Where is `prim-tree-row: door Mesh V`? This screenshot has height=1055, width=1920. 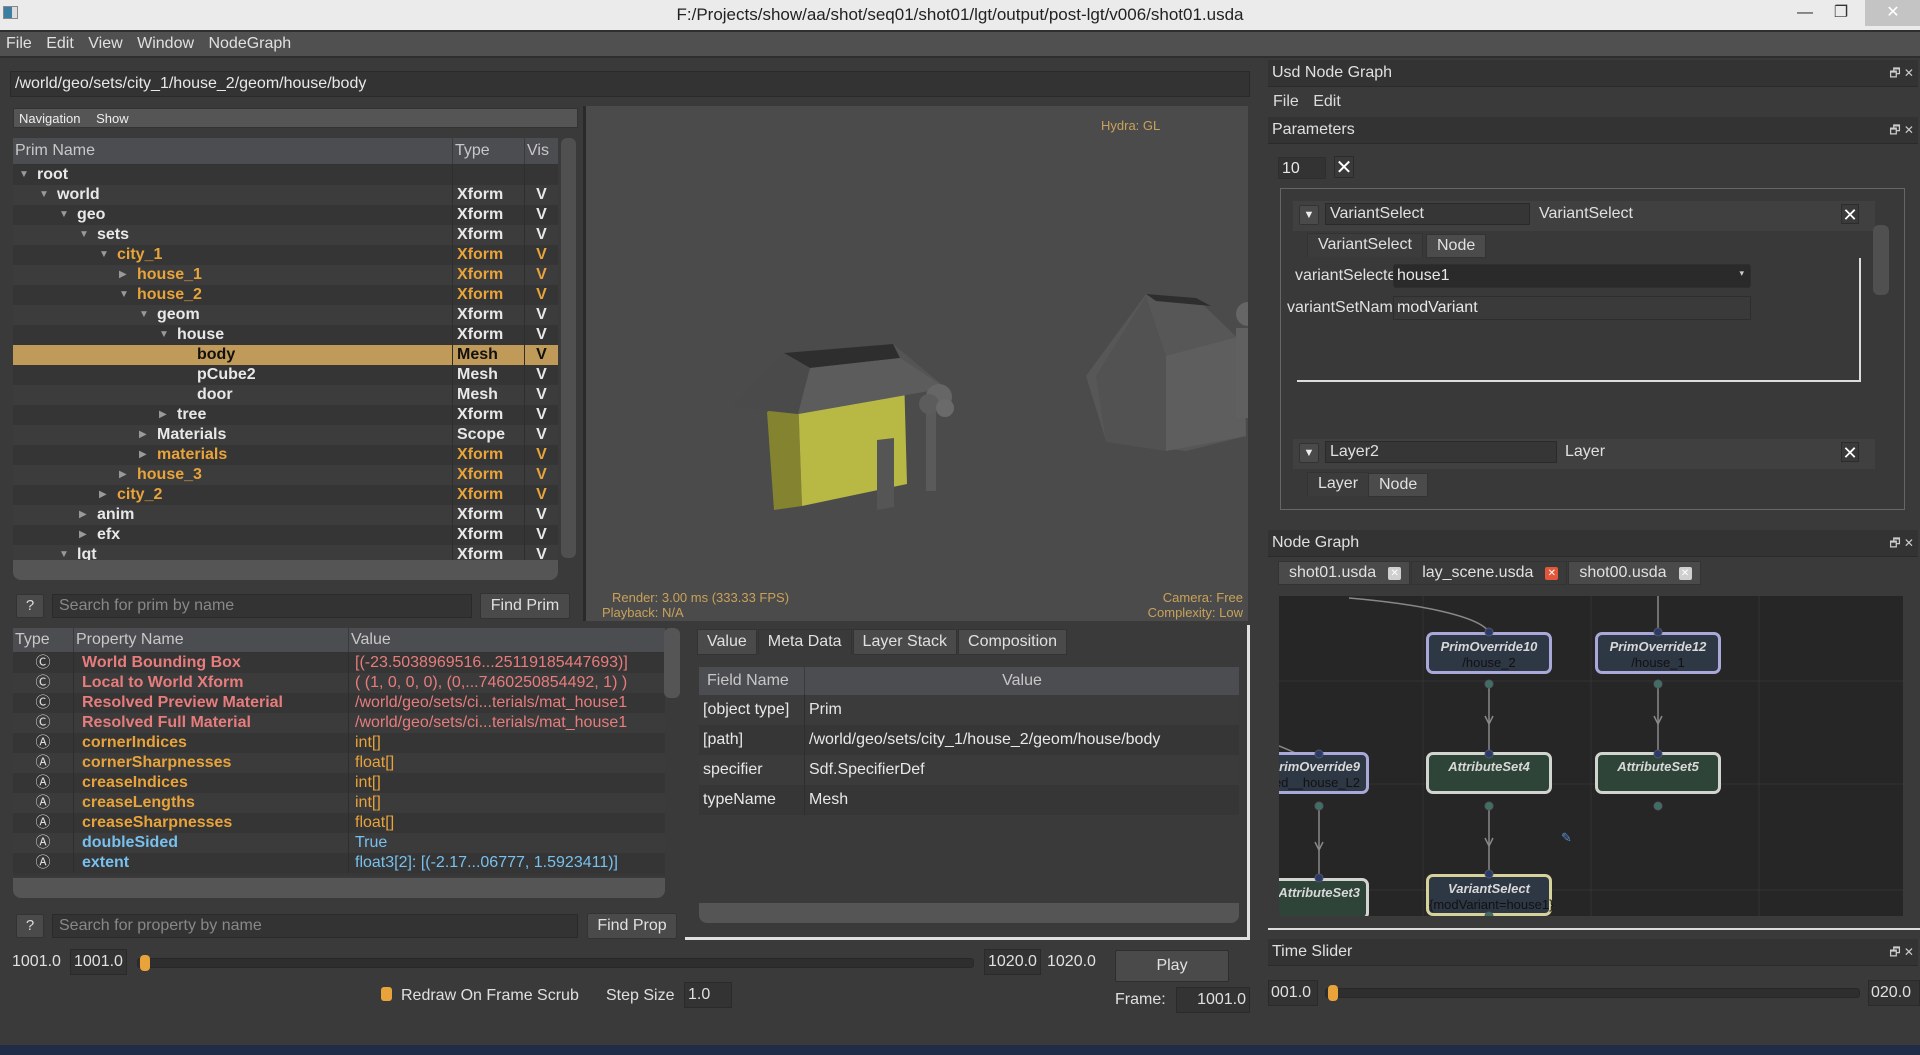
prim-tree-row: door Mesh V is located at coordinates (285, 395).